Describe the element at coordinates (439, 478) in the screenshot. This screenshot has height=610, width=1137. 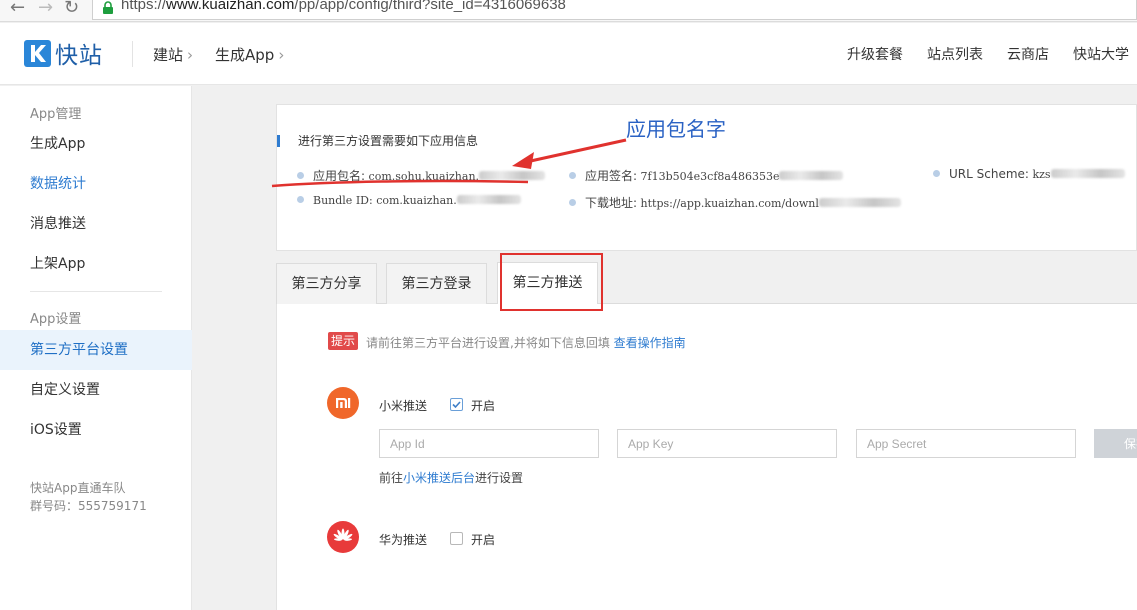
I see `xiaomi-console-link: 小米推送后台` at that location.